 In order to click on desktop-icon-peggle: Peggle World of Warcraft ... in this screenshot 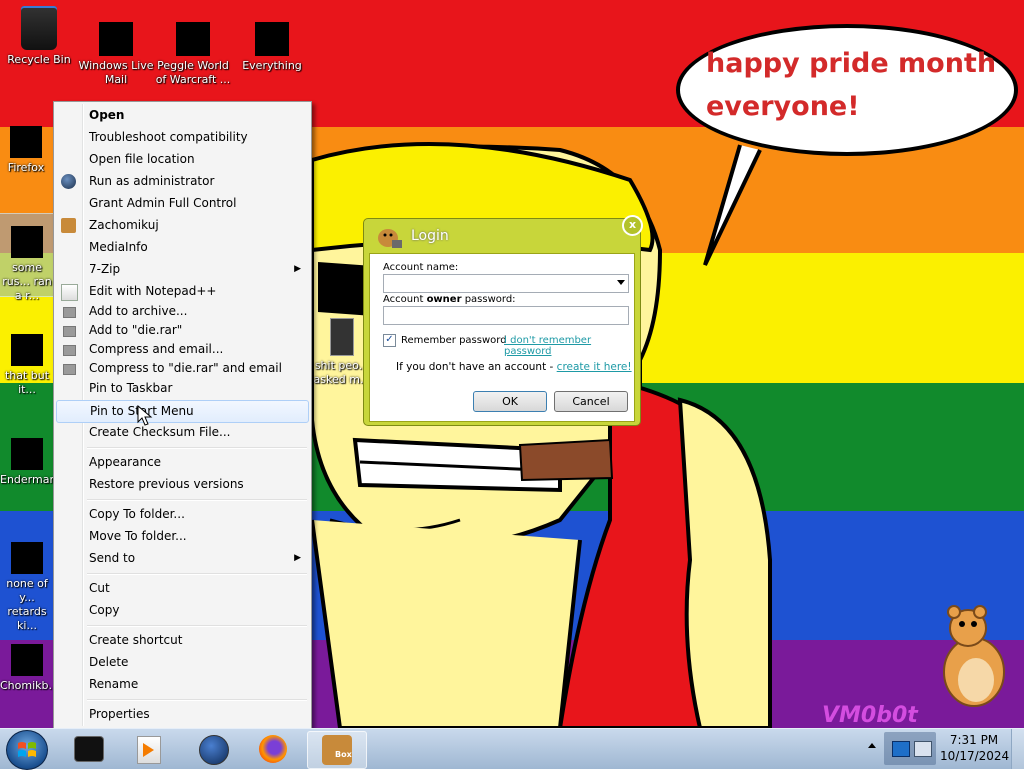, I will do `click(193, 46)`.